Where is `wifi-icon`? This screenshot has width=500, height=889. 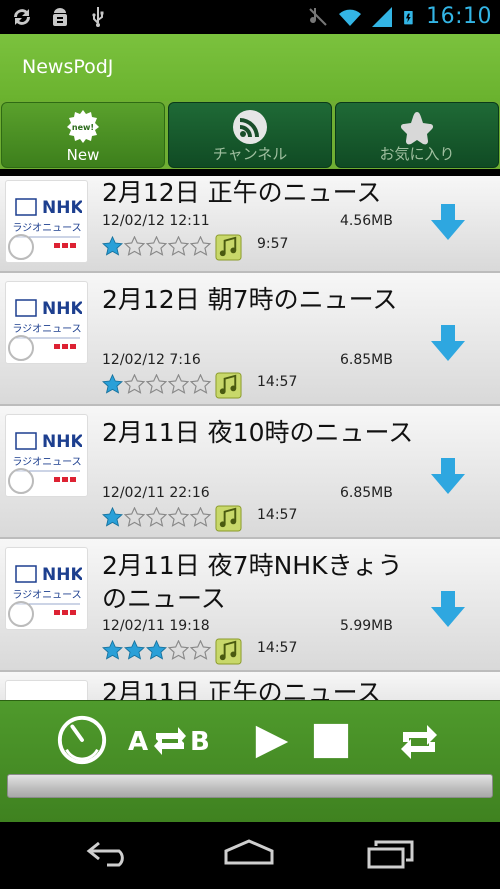 wifi-icon is located at coordinates (350, 17).